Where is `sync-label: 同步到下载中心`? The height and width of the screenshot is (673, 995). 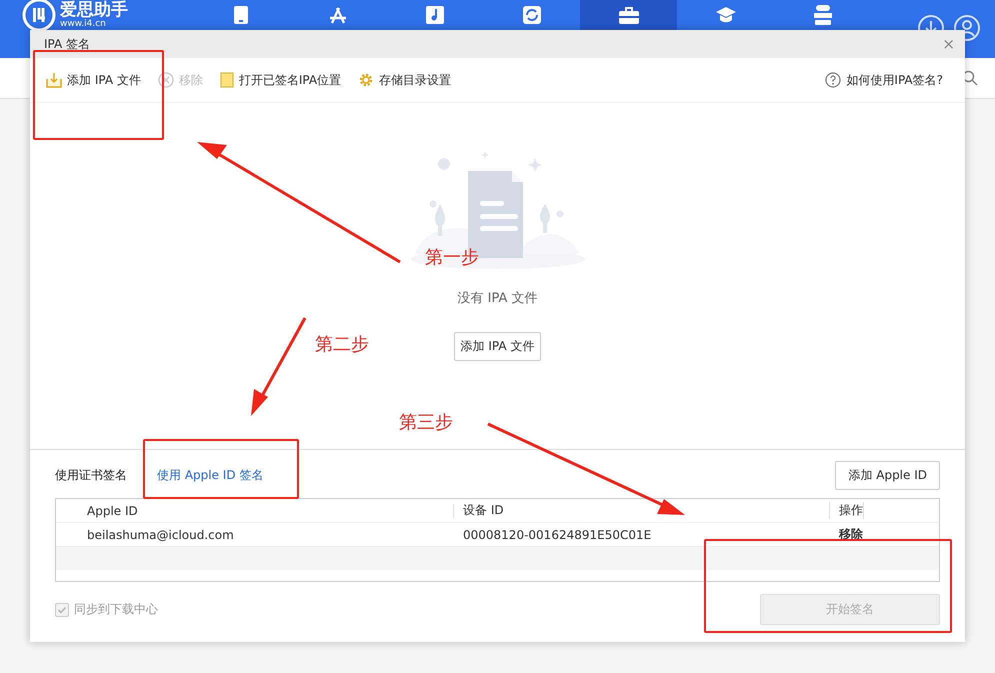 sync-label: 同步到下载中心 is located at coordinates (116, 609).